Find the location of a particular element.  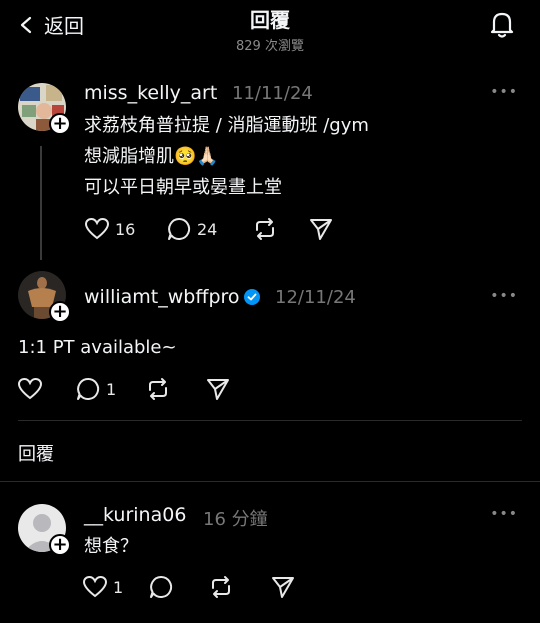

reply-actions: 1 is located at coordinates (189, 587).